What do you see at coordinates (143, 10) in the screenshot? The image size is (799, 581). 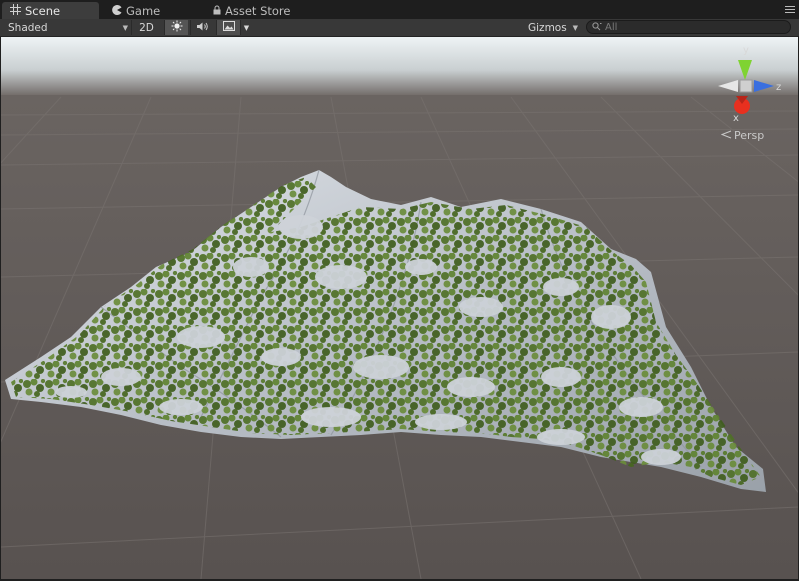 I see `tab-label: Game` at bounding box center [143, 10].